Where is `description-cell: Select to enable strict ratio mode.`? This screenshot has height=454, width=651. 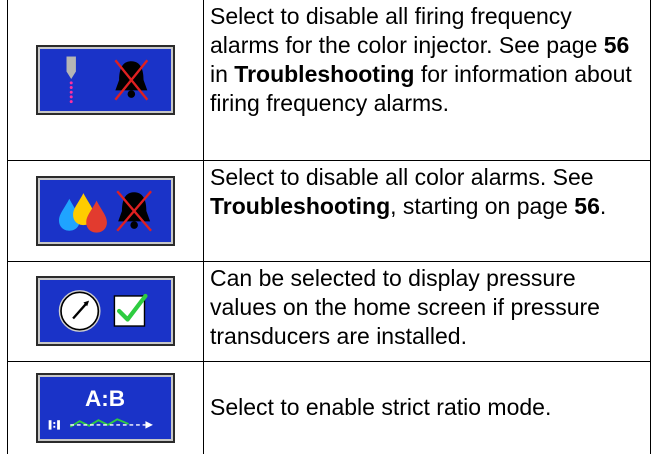 description-cell: Select to enable strict ratio mode. is located at coordinates (427, 407).